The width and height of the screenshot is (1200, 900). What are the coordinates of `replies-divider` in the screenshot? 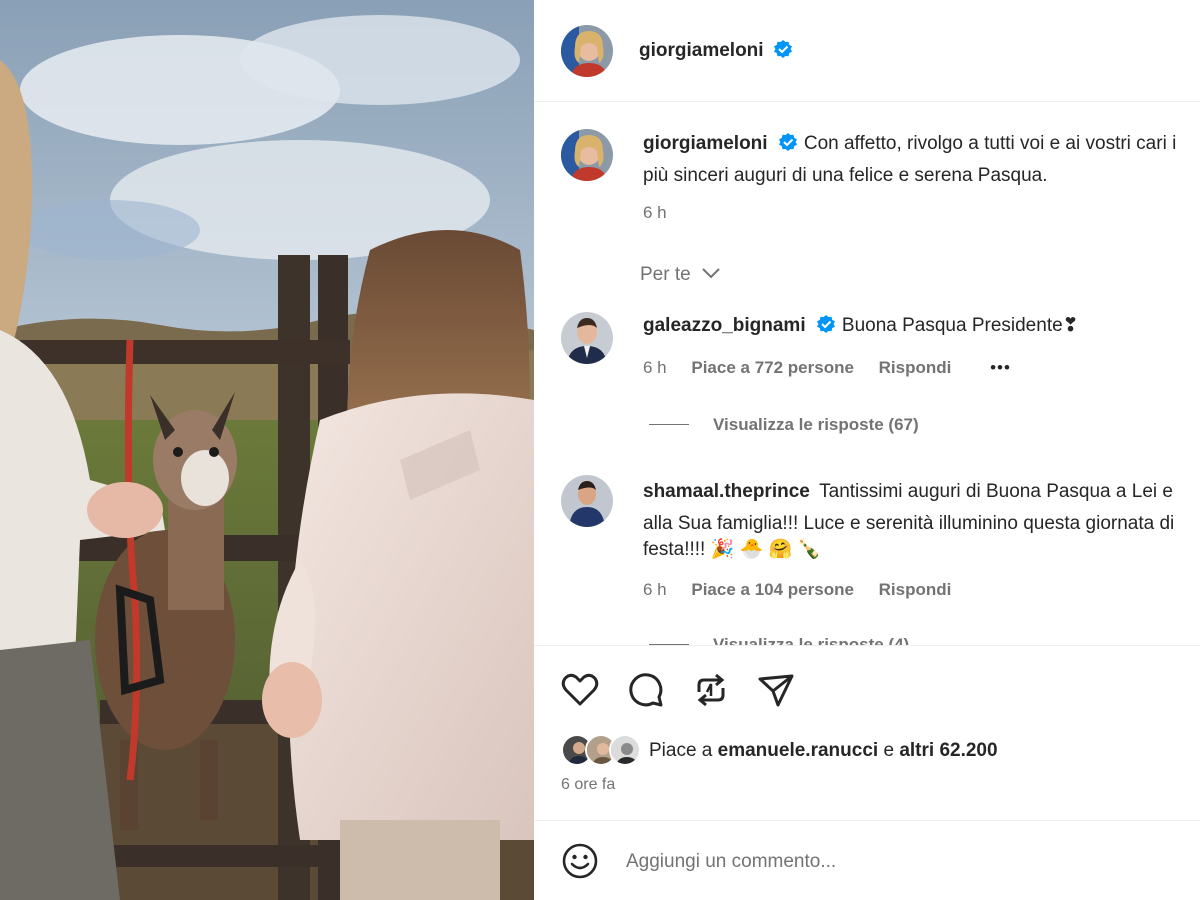 It's located at (669, 424).